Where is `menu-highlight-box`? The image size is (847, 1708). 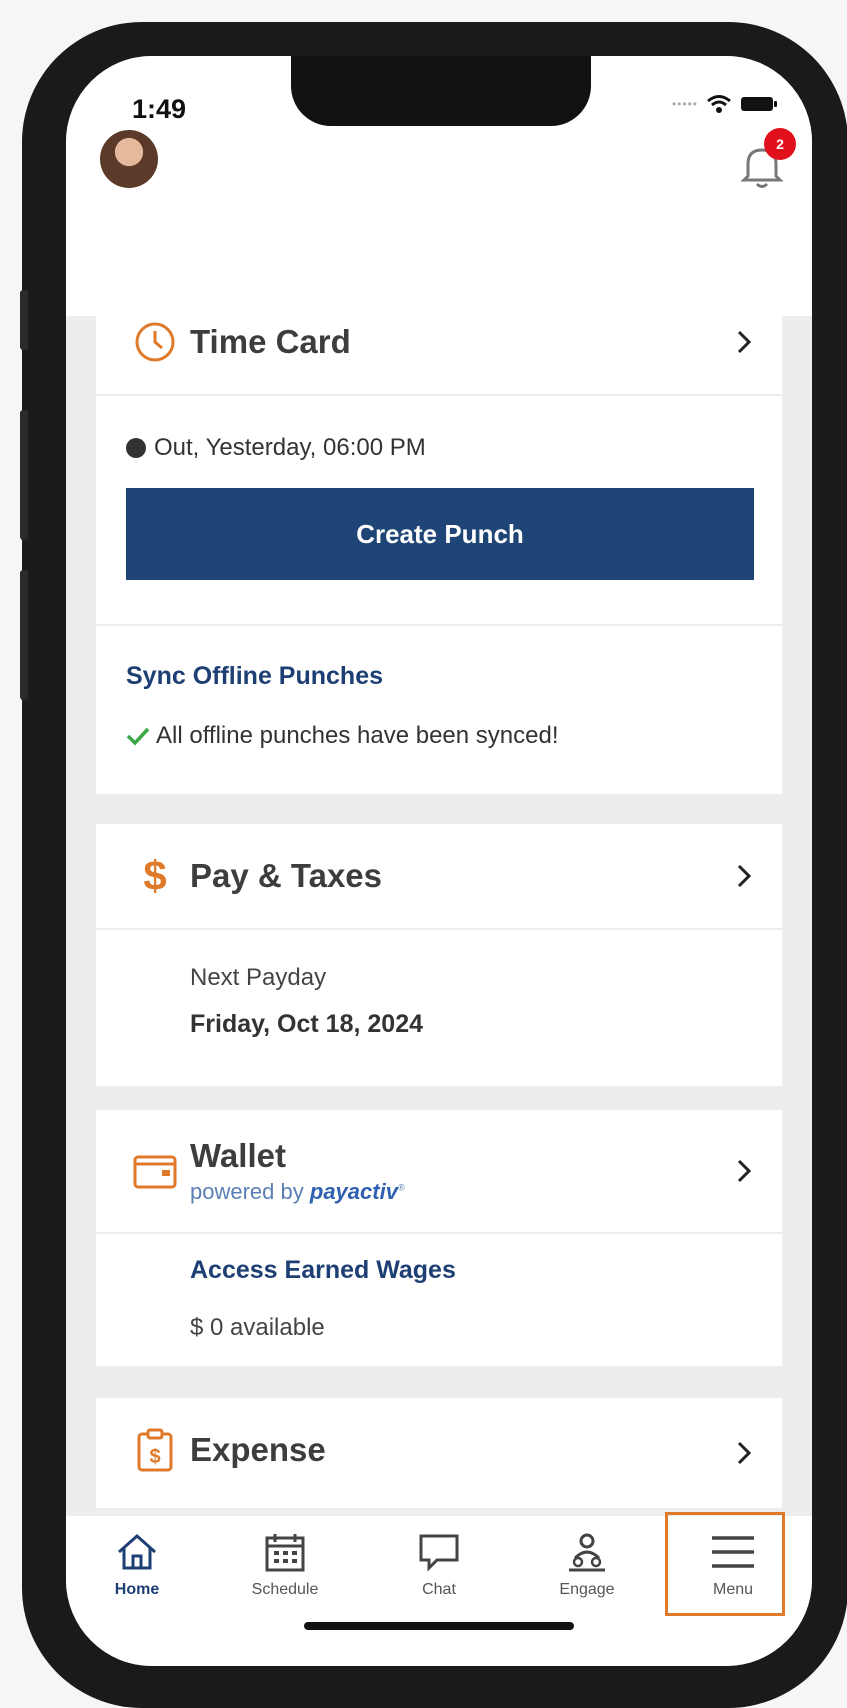
menu-highlight-box is located at coordinates (725, 1564).